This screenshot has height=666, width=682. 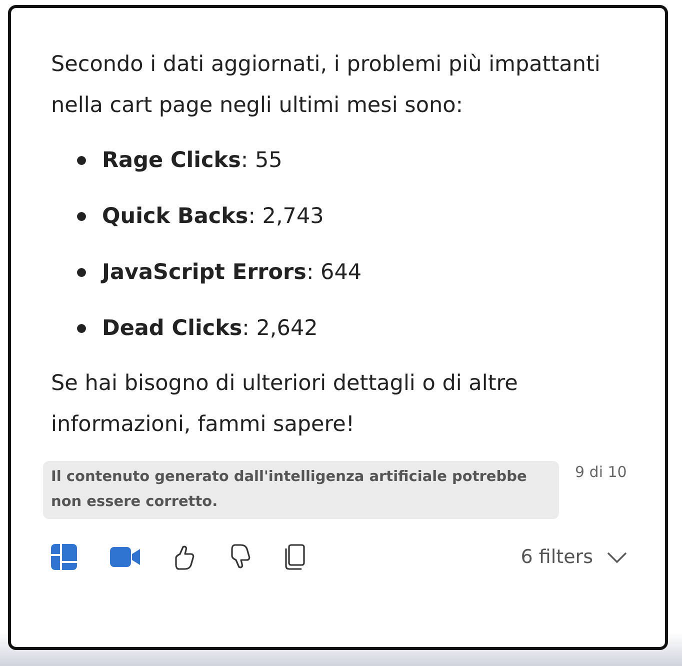 I want to click on response-counter: 9 di 10, so click(x=601, y=472).